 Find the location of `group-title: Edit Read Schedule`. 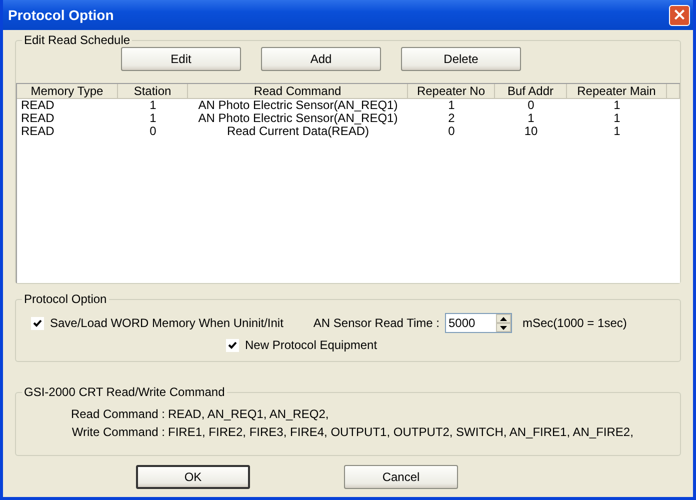

group-title: Edit Read Schedule is located at coordinates (77, 40).